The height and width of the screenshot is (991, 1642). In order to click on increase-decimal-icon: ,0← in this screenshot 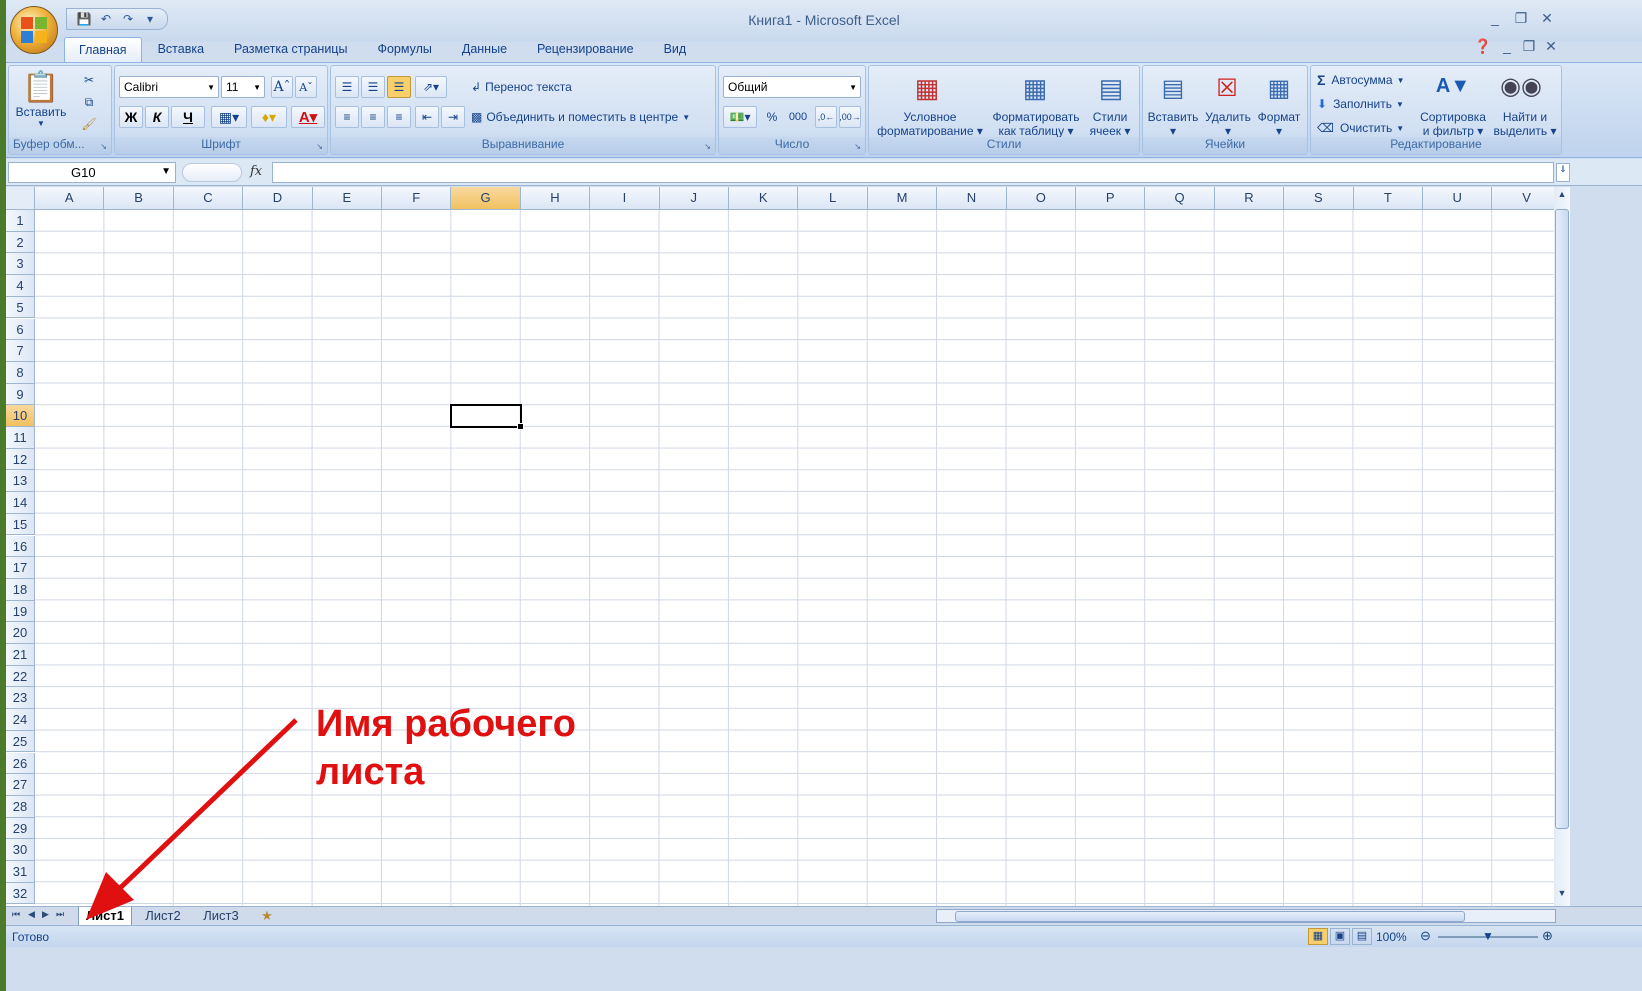, I will do `click(826, 117)`.